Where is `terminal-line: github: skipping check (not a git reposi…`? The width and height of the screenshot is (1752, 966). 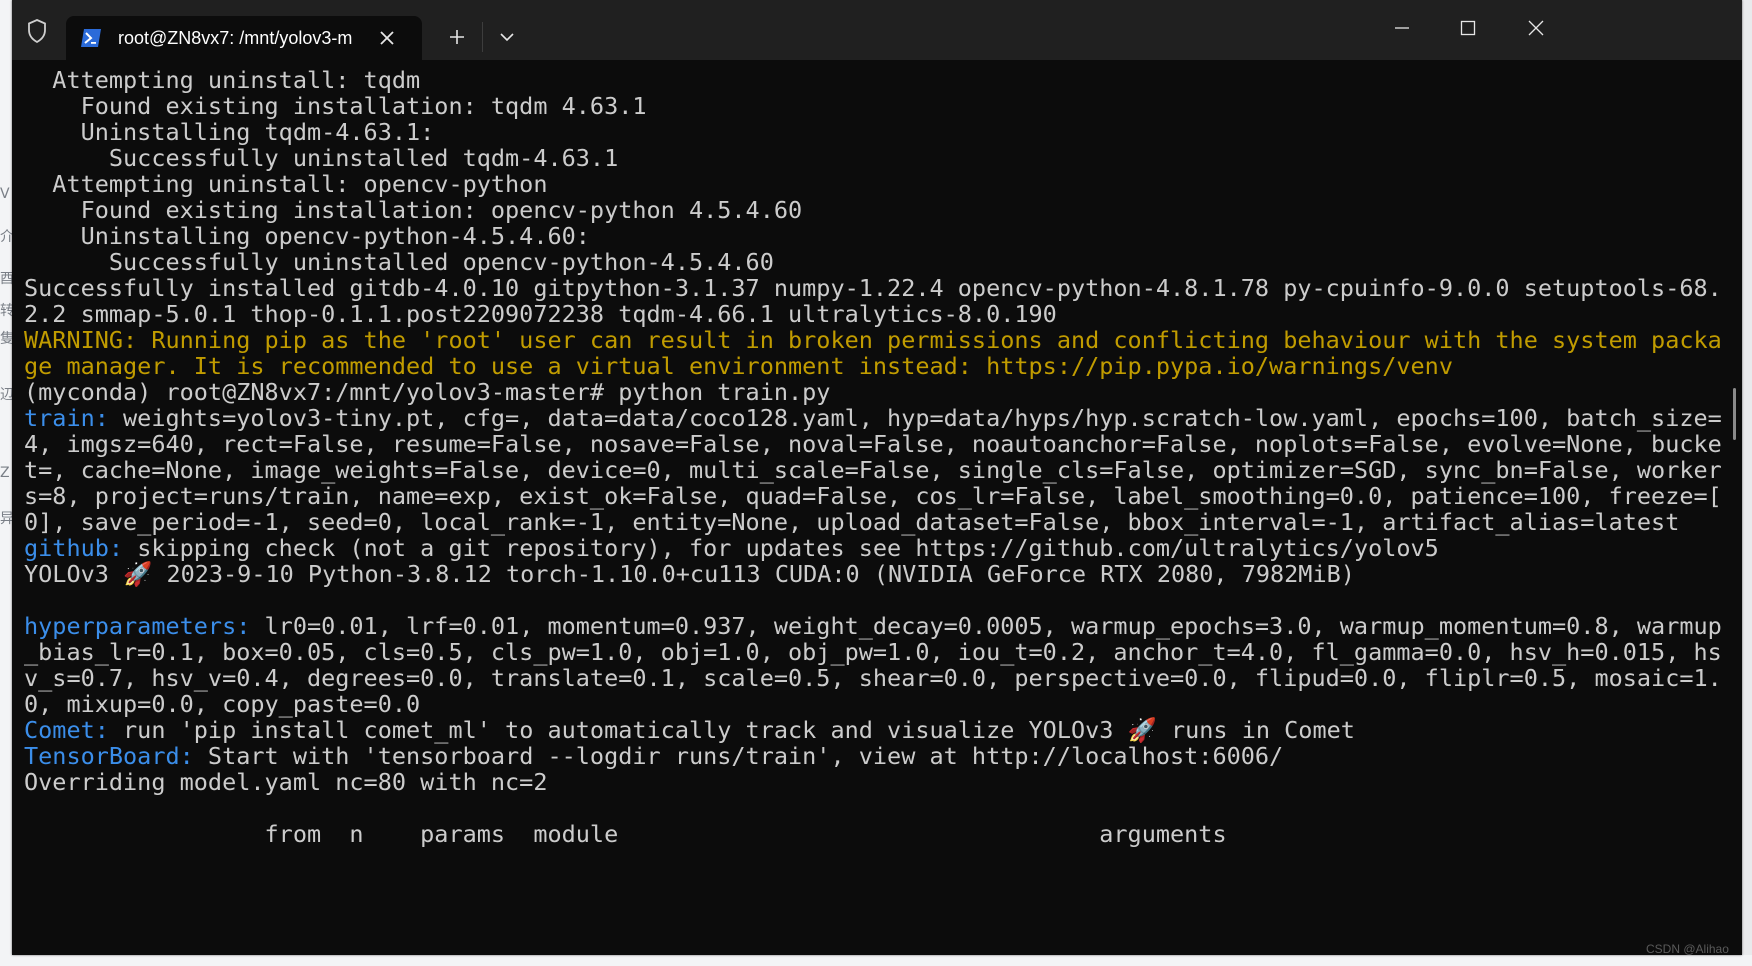
terminal-line: github: skipping check (not a git reposi… is located at coordinates (731, 548).